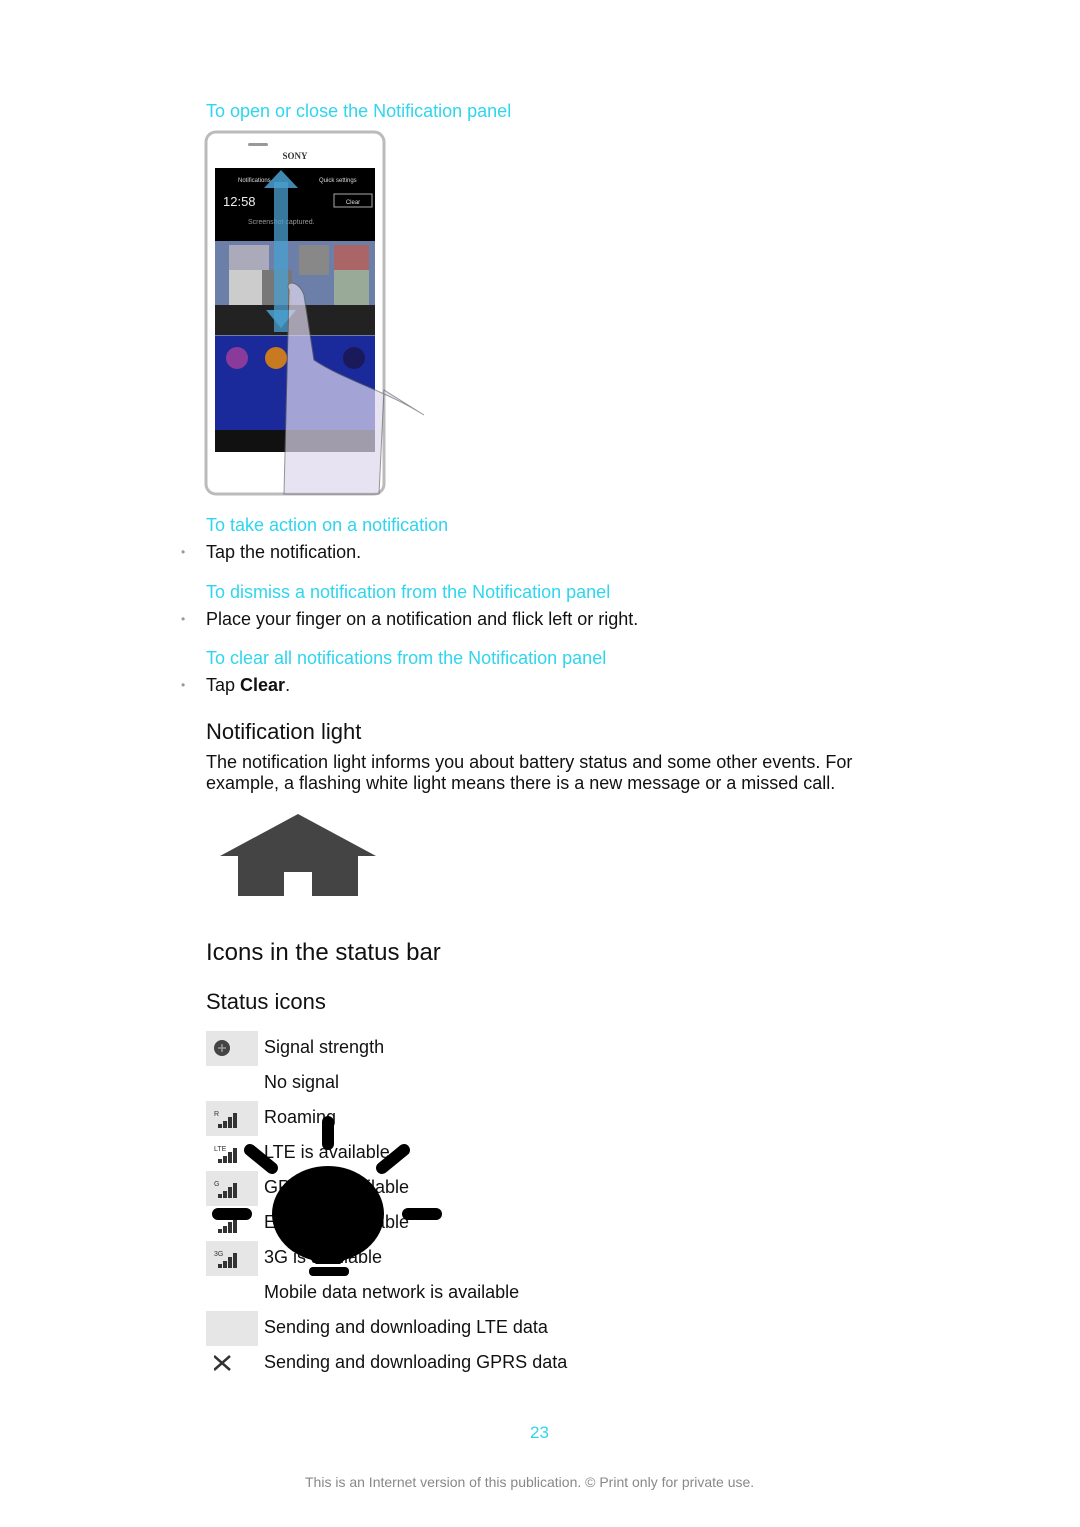 The image size is (1080, 1527). What do you see at coordinates (338, 181) in the screenshot?
I see `svg-text: Quick settings` at bounding box center [338, 181].